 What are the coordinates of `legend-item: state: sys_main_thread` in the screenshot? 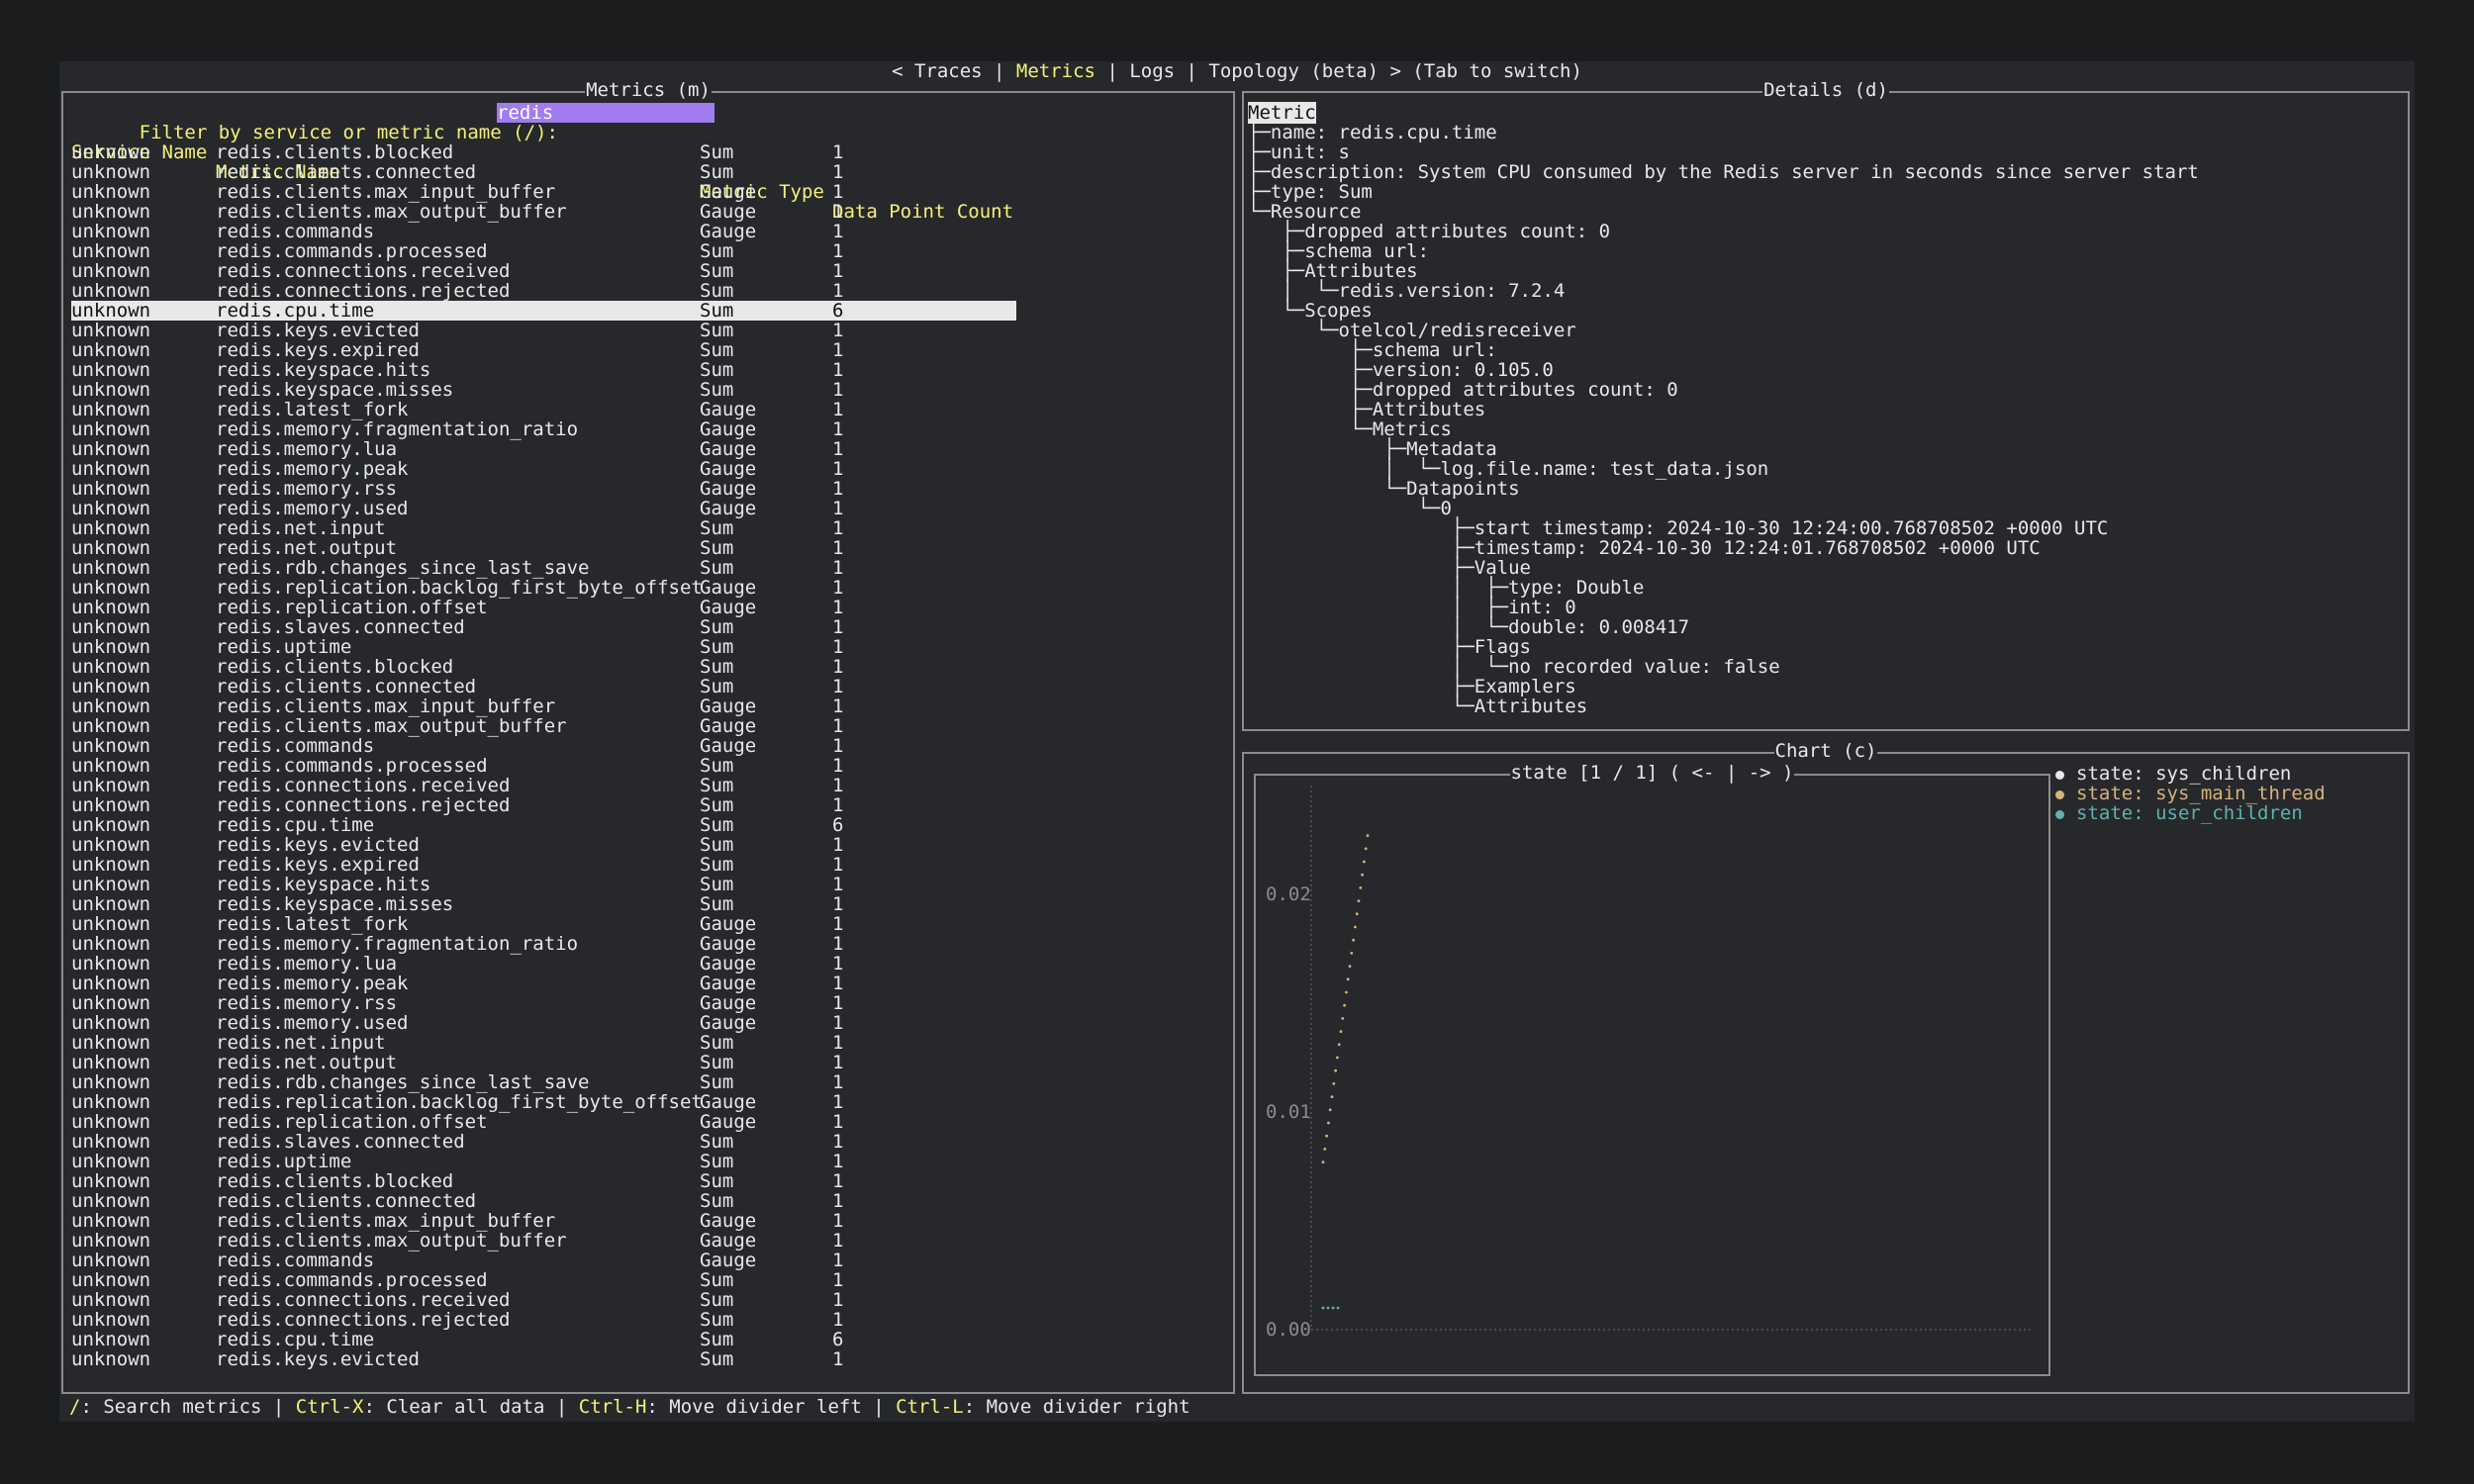 It's located at (2191, 793).